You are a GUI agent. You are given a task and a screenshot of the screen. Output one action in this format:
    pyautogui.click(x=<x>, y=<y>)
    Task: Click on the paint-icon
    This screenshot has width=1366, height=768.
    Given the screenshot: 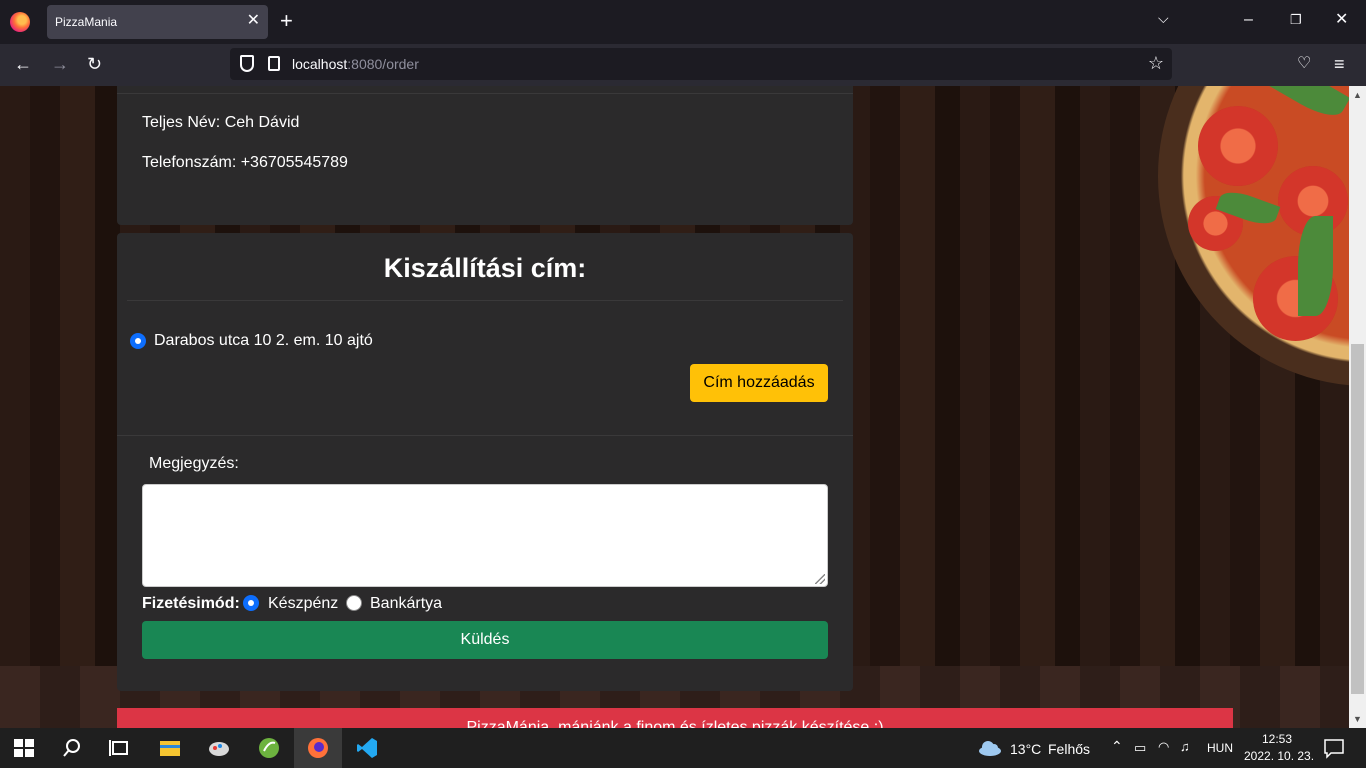 What is the action you would take?
    pyautogui.click(x=219, y=748)
    